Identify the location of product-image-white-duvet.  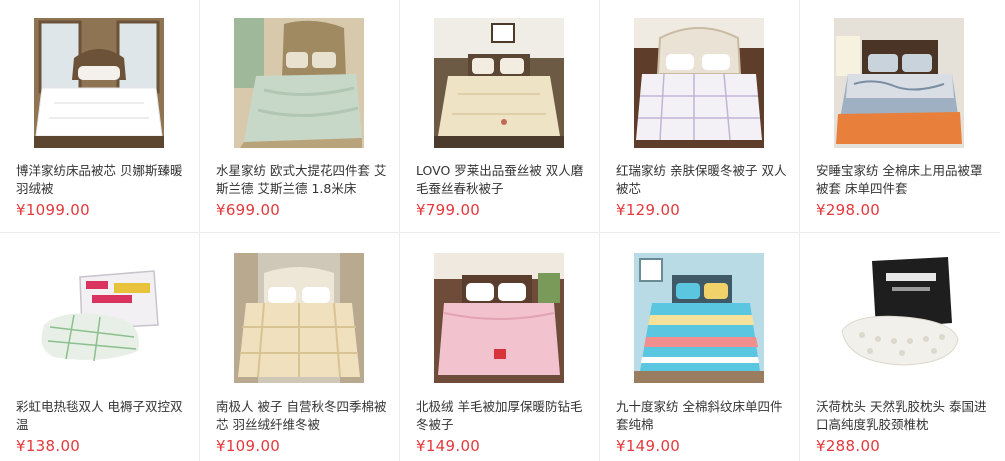
(99, 83).